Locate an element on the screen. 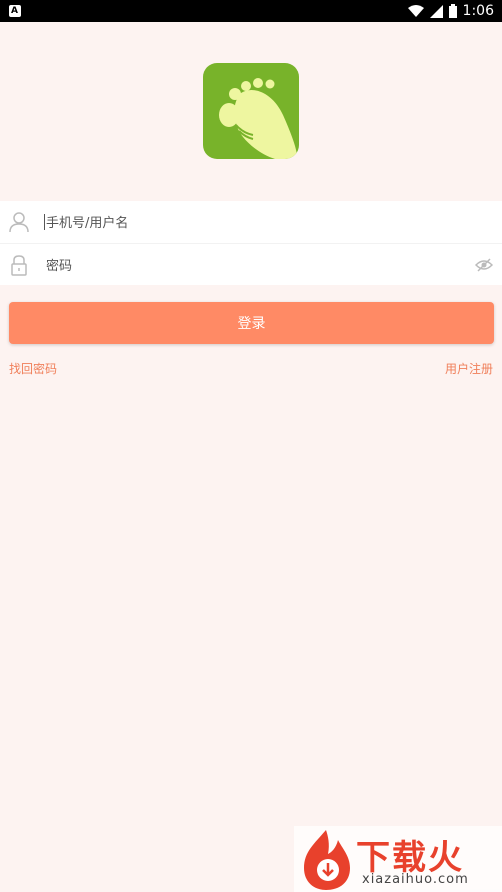  password-input is located at coordinates (246, 266).